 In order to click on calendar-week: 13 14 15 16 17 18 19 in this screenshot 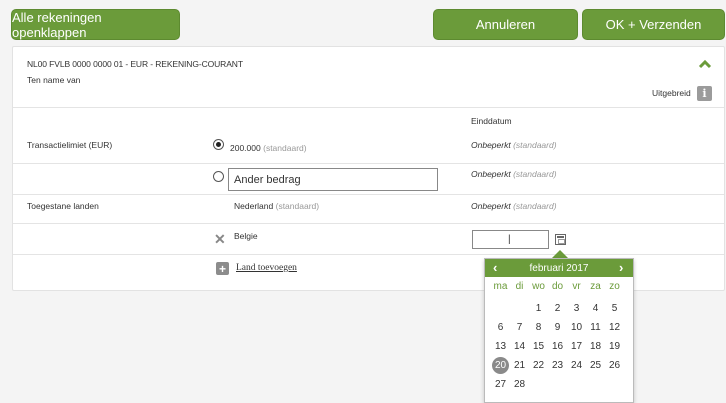, I will do `click(557, 346)`.